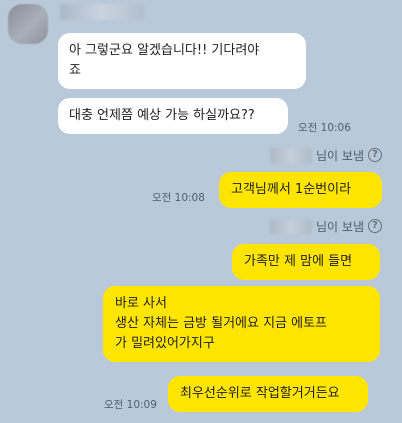 This screenshot has width=402, height=423. Describe the element at coordinates (268, 394) in the screenshot. I see `outgoing-message-4: 최우선순위로 작업할거거든요` at that location.